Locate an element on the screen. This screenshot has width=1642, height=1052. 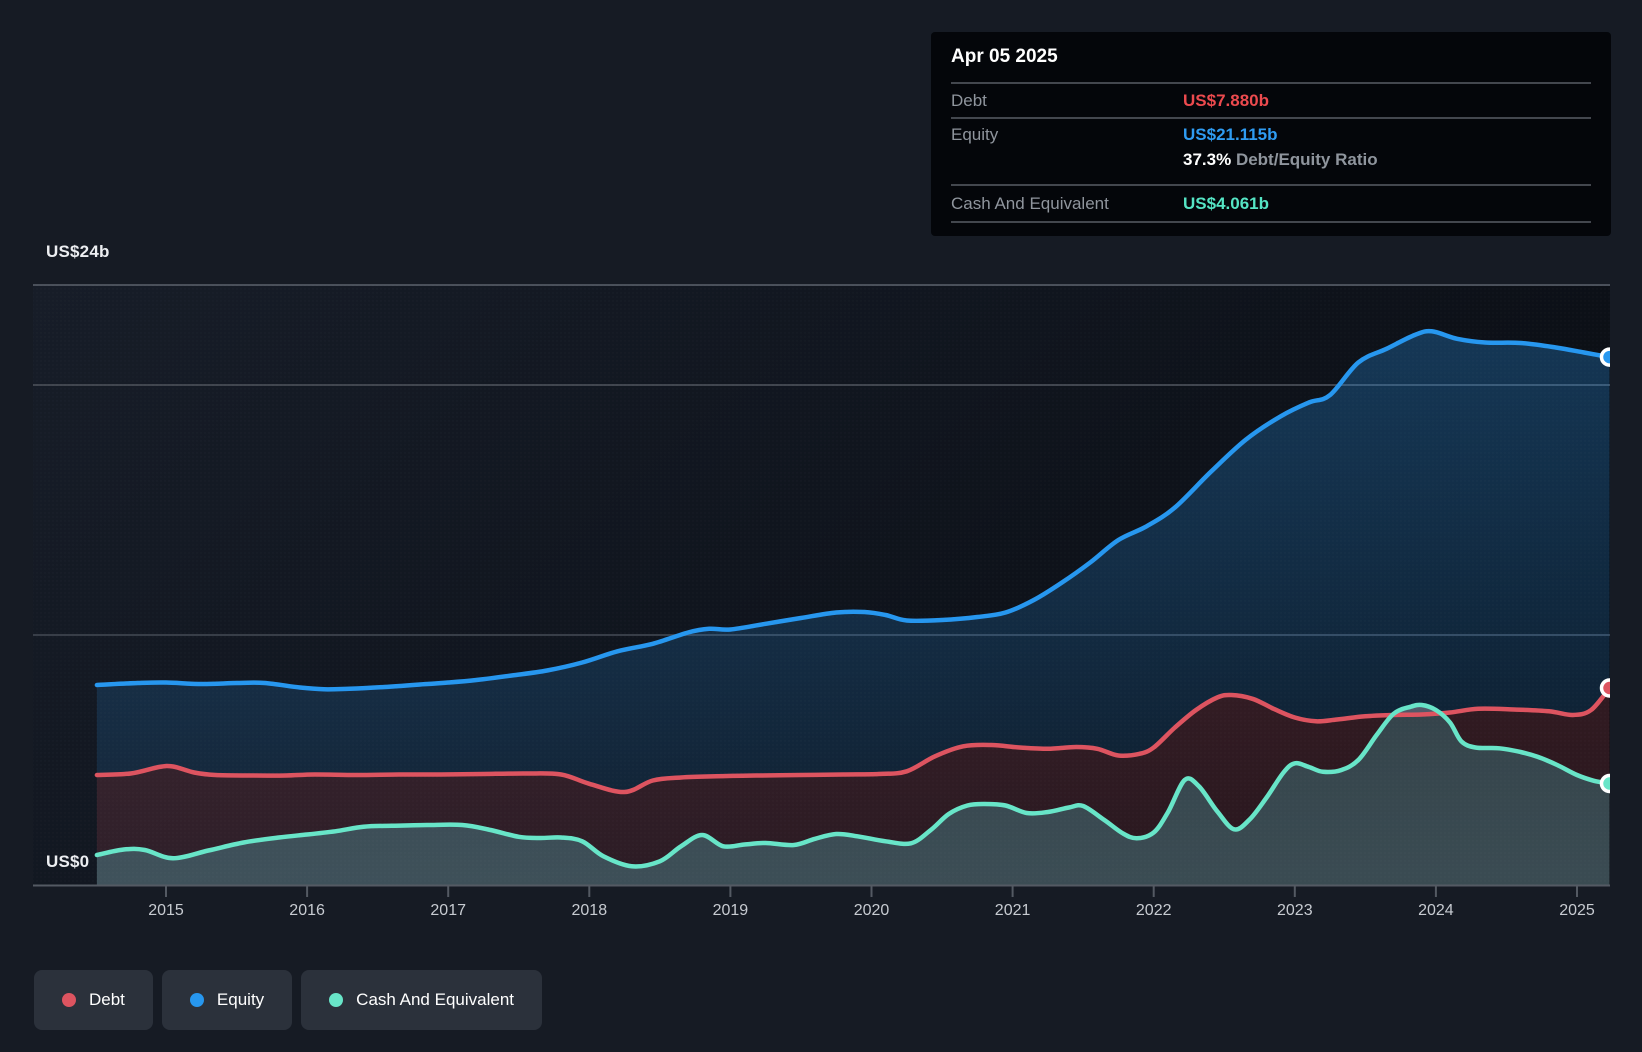
legend-item-equity: Equity is located at coordinates (227, 1000).